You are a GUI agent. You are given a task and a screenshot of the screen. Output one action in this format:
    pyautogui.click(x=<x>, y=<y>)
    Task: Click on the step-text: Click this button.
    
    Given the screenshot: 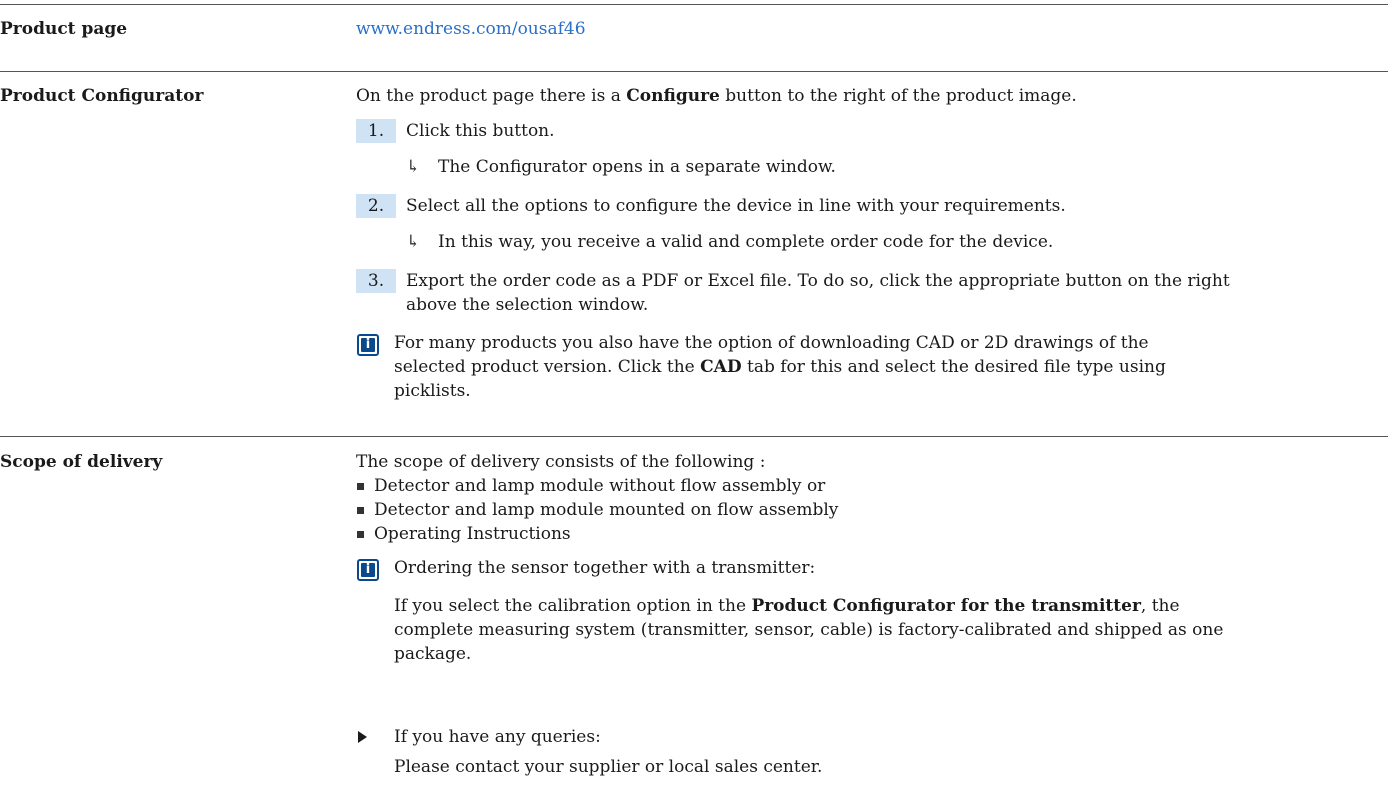 What is the action you would take?
    pyautogui.click(x=480, y=131)
    